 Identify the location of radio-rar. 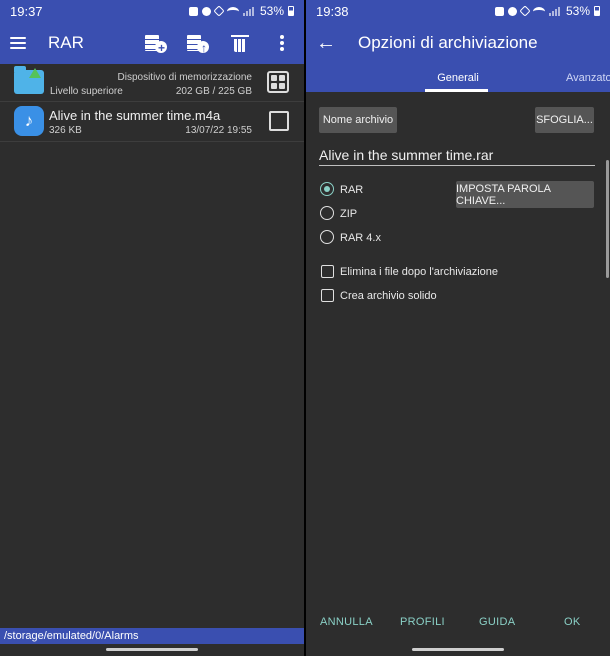
(327, 189).